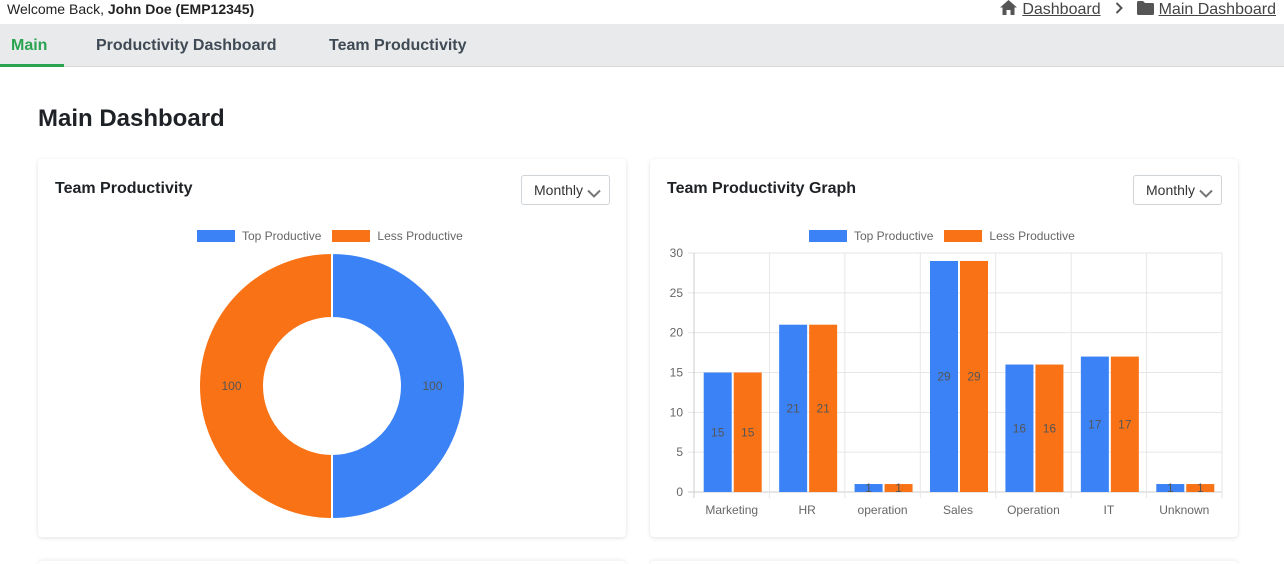 This screenshot has width=1284, height=564. I want to click on tab-main: Main, so click(32, 45).